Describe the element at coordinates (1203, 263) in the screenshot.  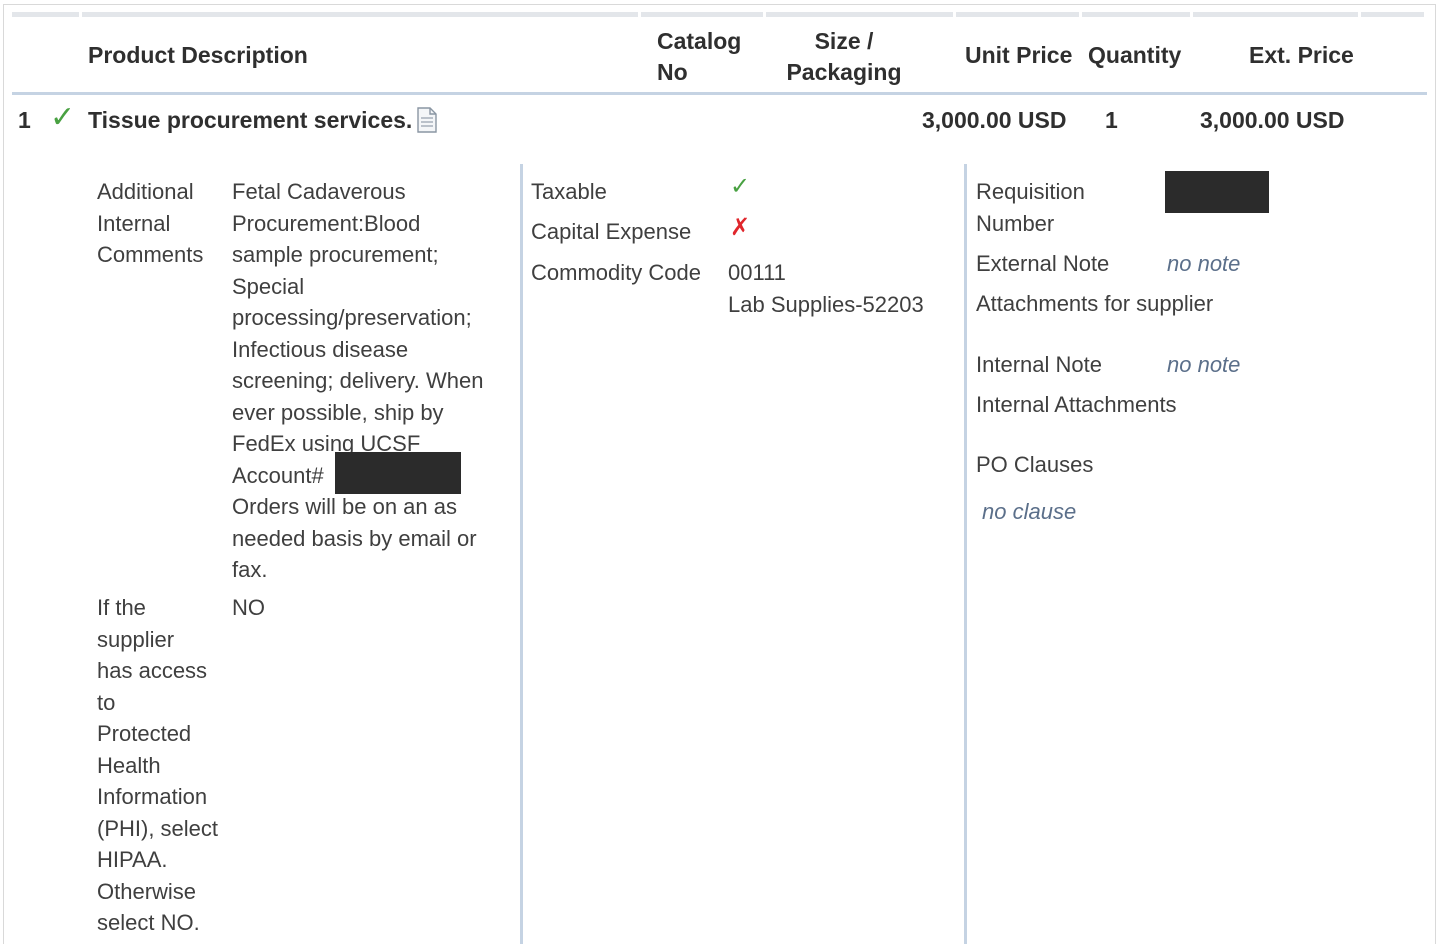
I see `external-note-value: no note` at that location.